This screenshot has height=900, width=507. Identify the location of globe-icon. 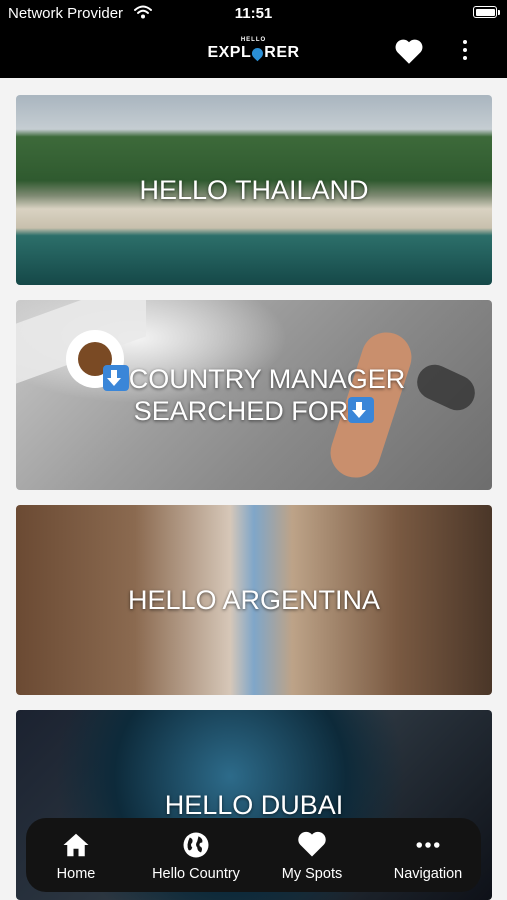
(196, 847).